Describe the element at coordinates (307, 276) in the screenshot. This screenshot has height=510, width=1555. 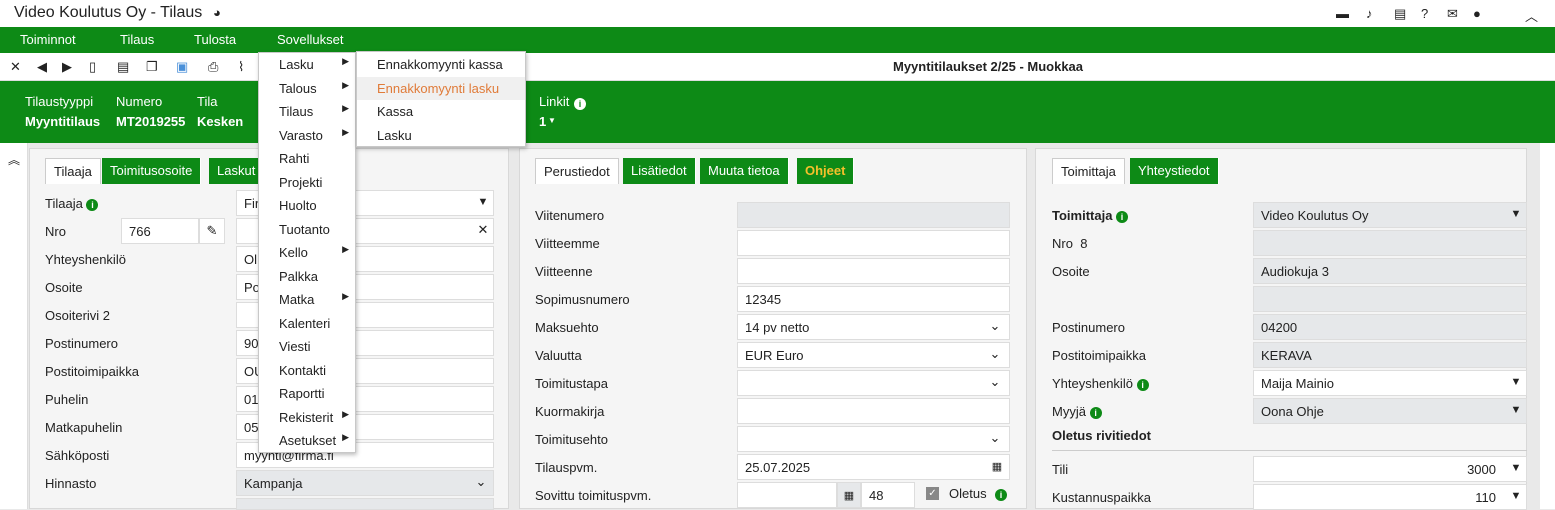
I see `menu-item-palkka: Palkka` at that location.